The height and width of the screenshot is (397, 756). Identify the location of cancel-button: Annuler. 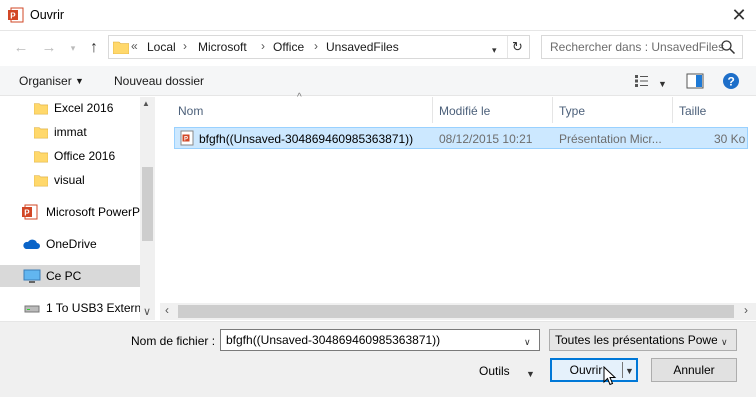
(694, 370).